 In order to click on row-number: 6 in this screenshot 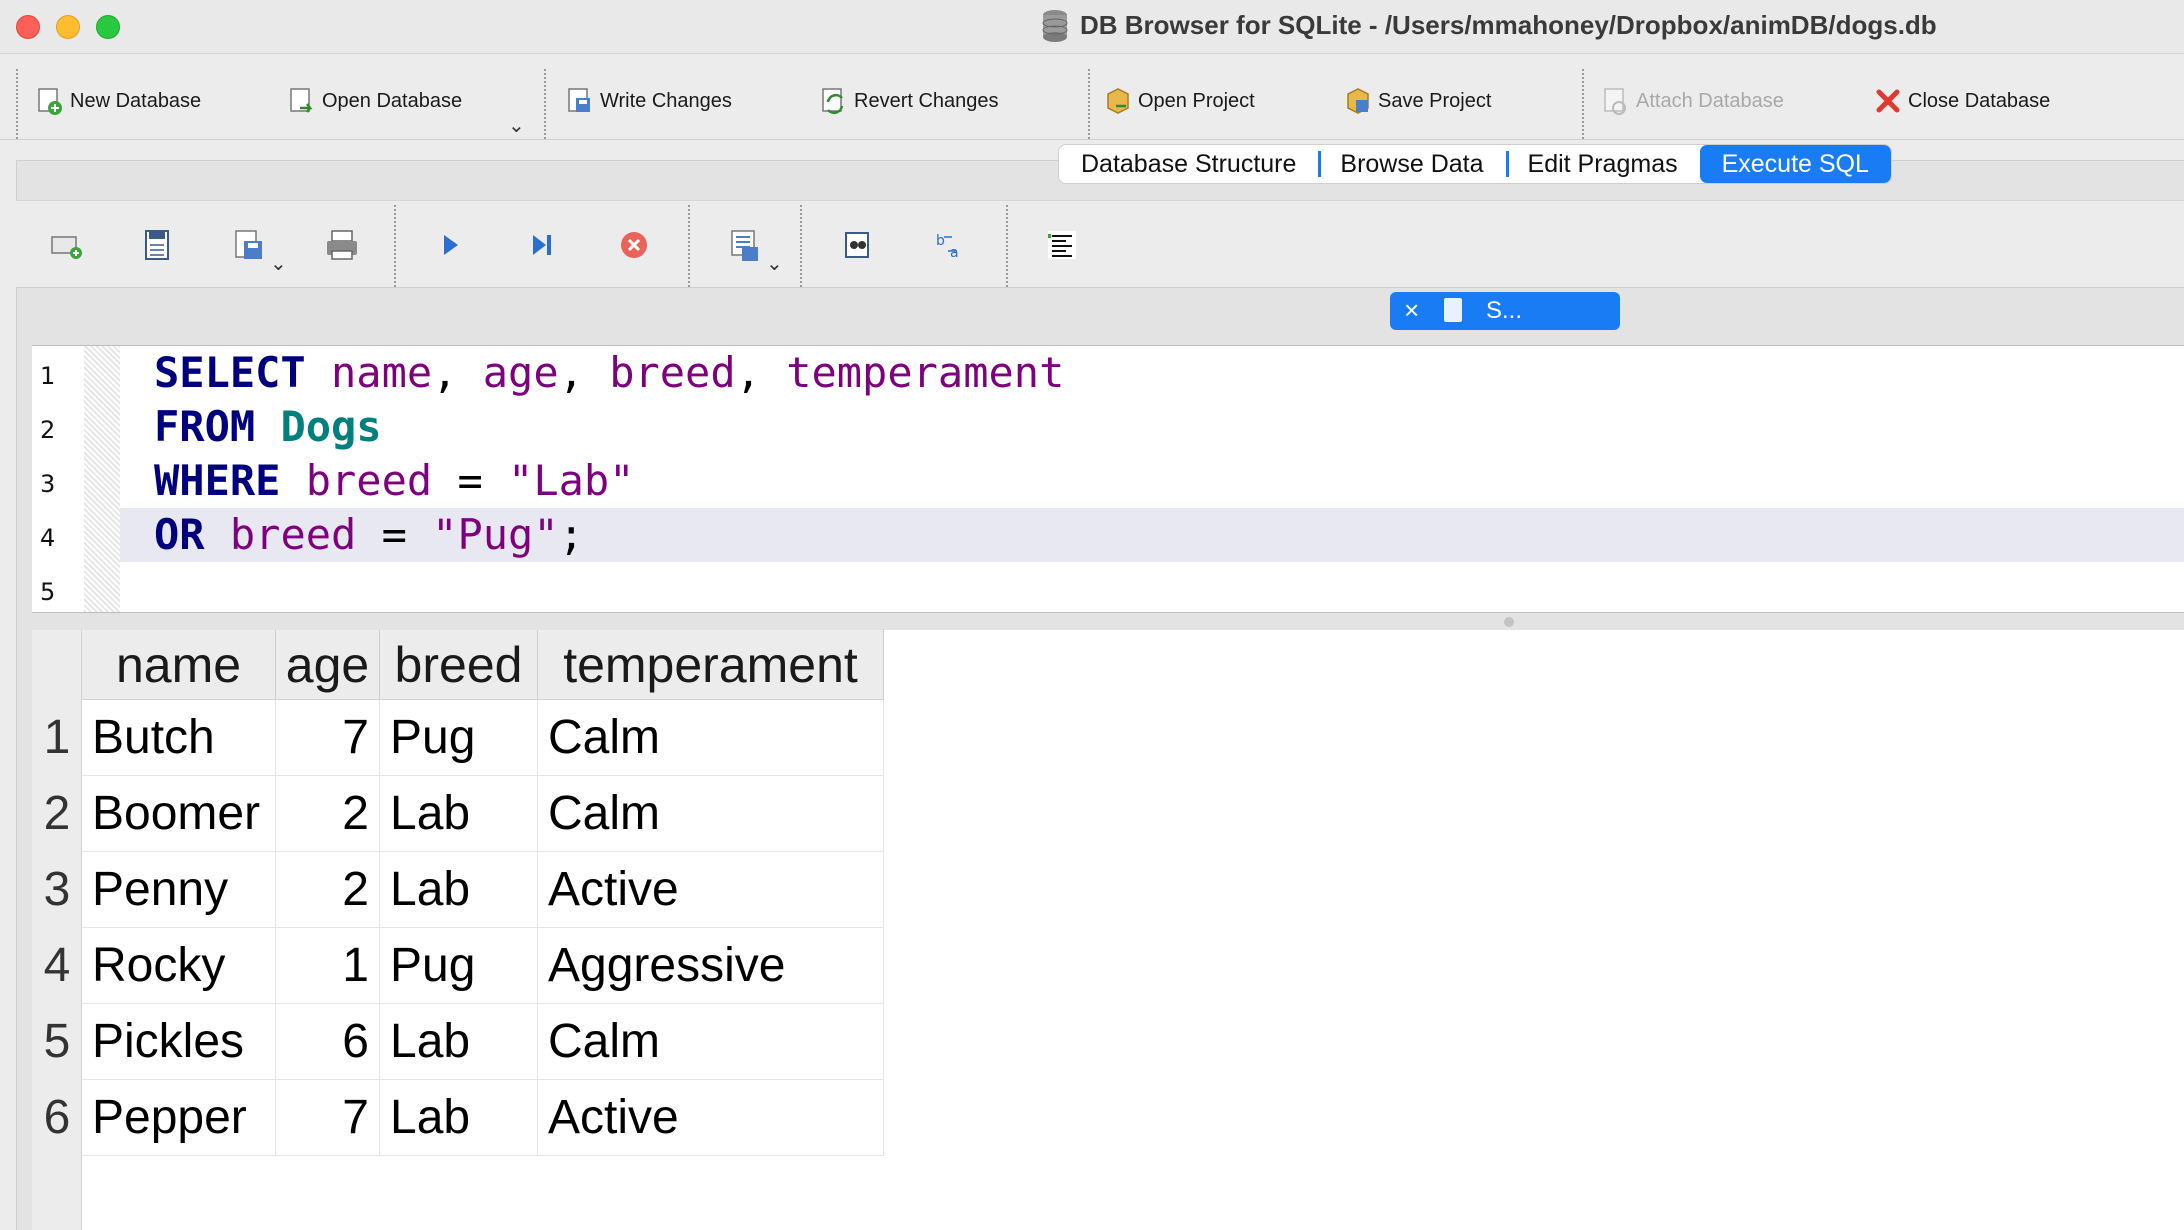, I will do `click(57, 1118)`.